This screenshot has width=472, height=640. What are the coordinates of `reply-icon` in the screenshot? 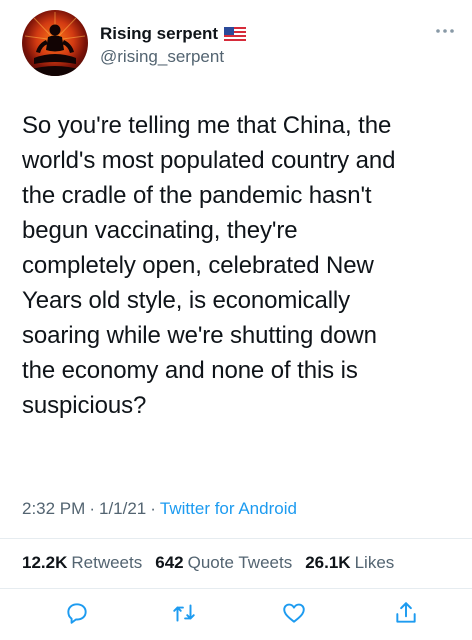 It's located at (77, 613).